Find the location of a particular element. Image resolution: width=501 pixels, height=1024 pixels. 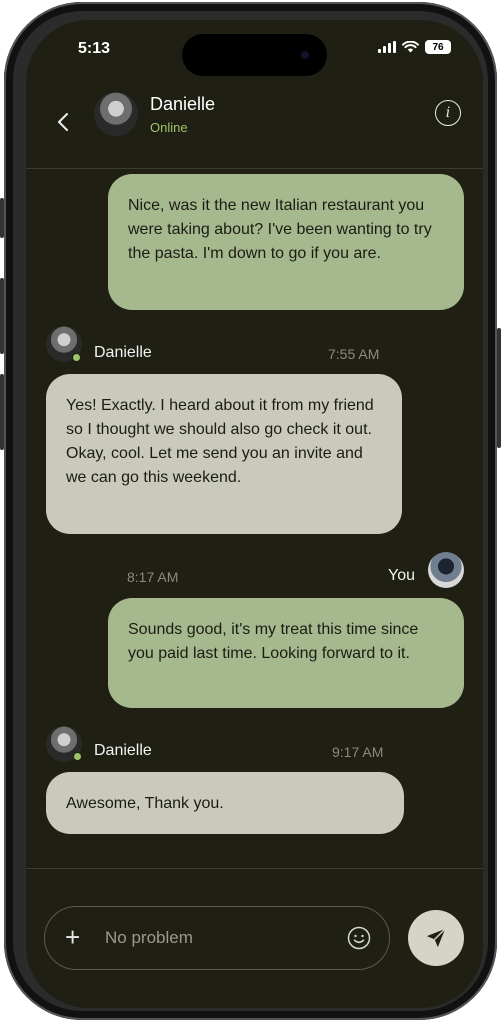

volume-up-button is located at coordinates (2, 316).